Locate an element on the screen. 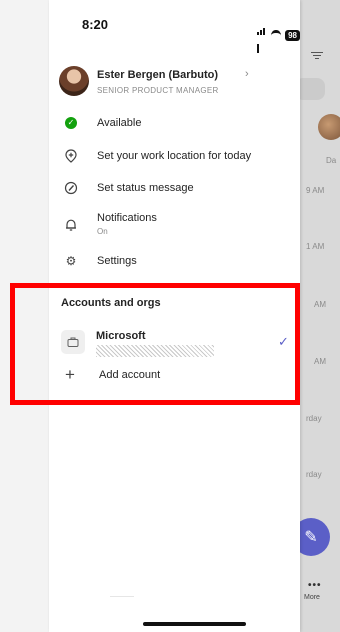  avatar is located at coordinates (74, 81).